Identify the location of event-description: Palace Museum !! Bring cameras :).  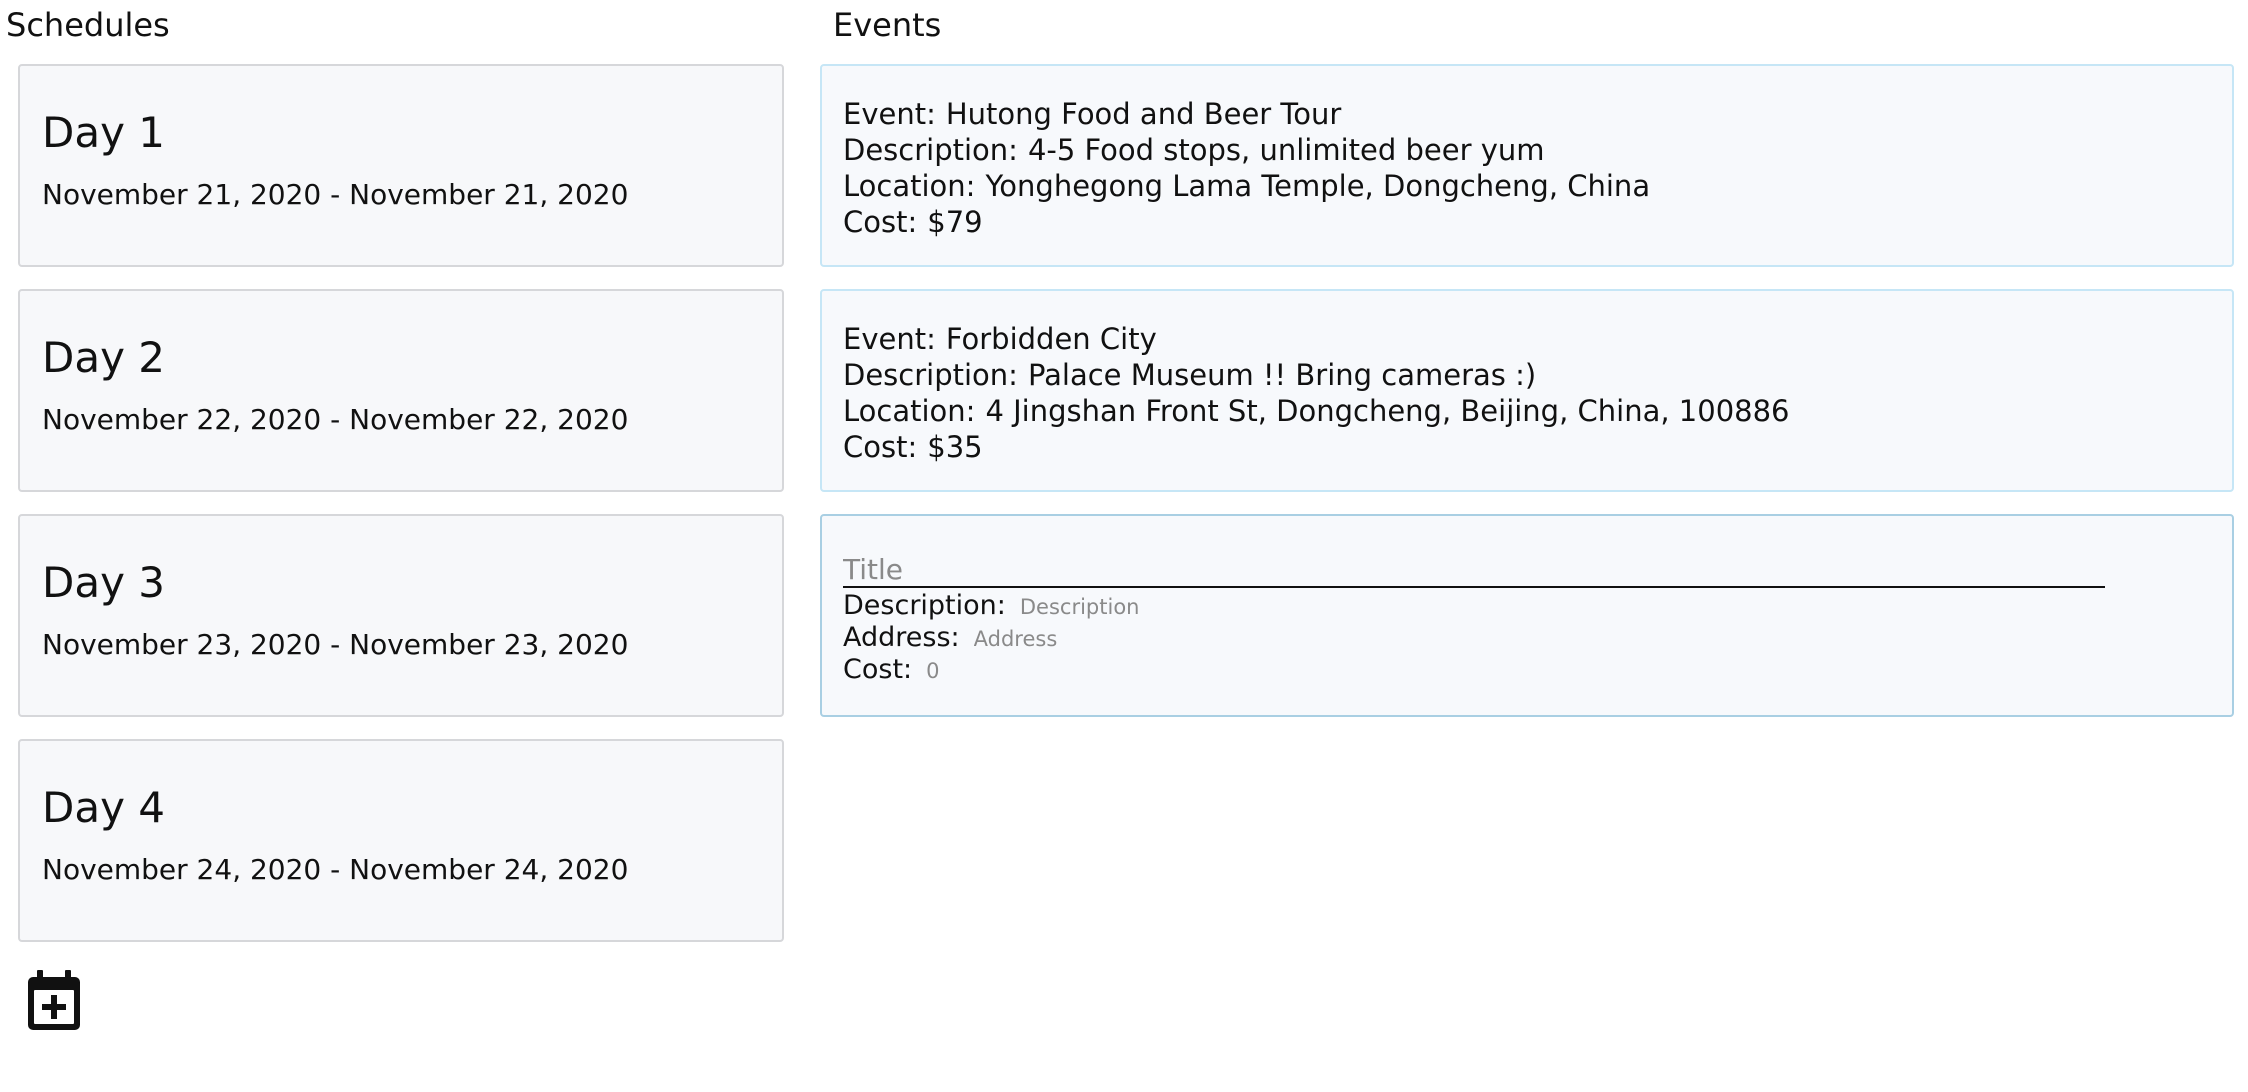
(1282, 375).